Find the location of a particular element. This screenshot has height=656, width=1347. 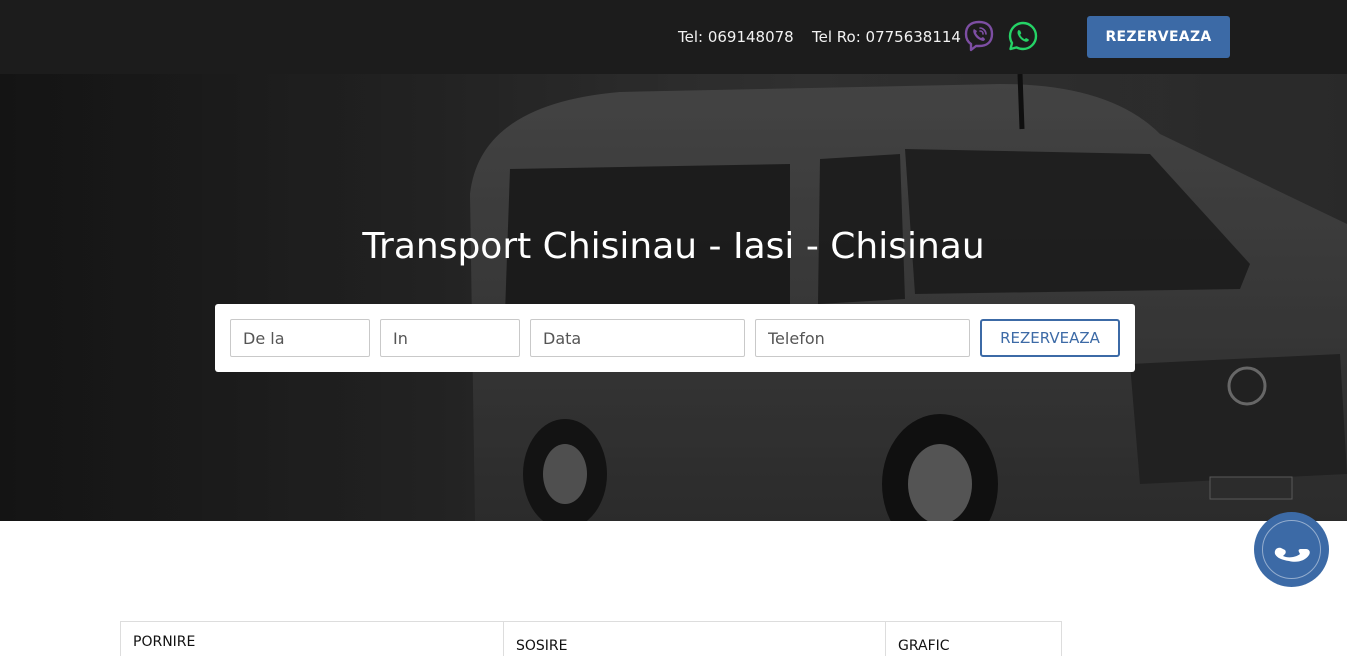

page-title: Transport Chisinau - Iasi - Chisinau is located at coordinates (673, 246).